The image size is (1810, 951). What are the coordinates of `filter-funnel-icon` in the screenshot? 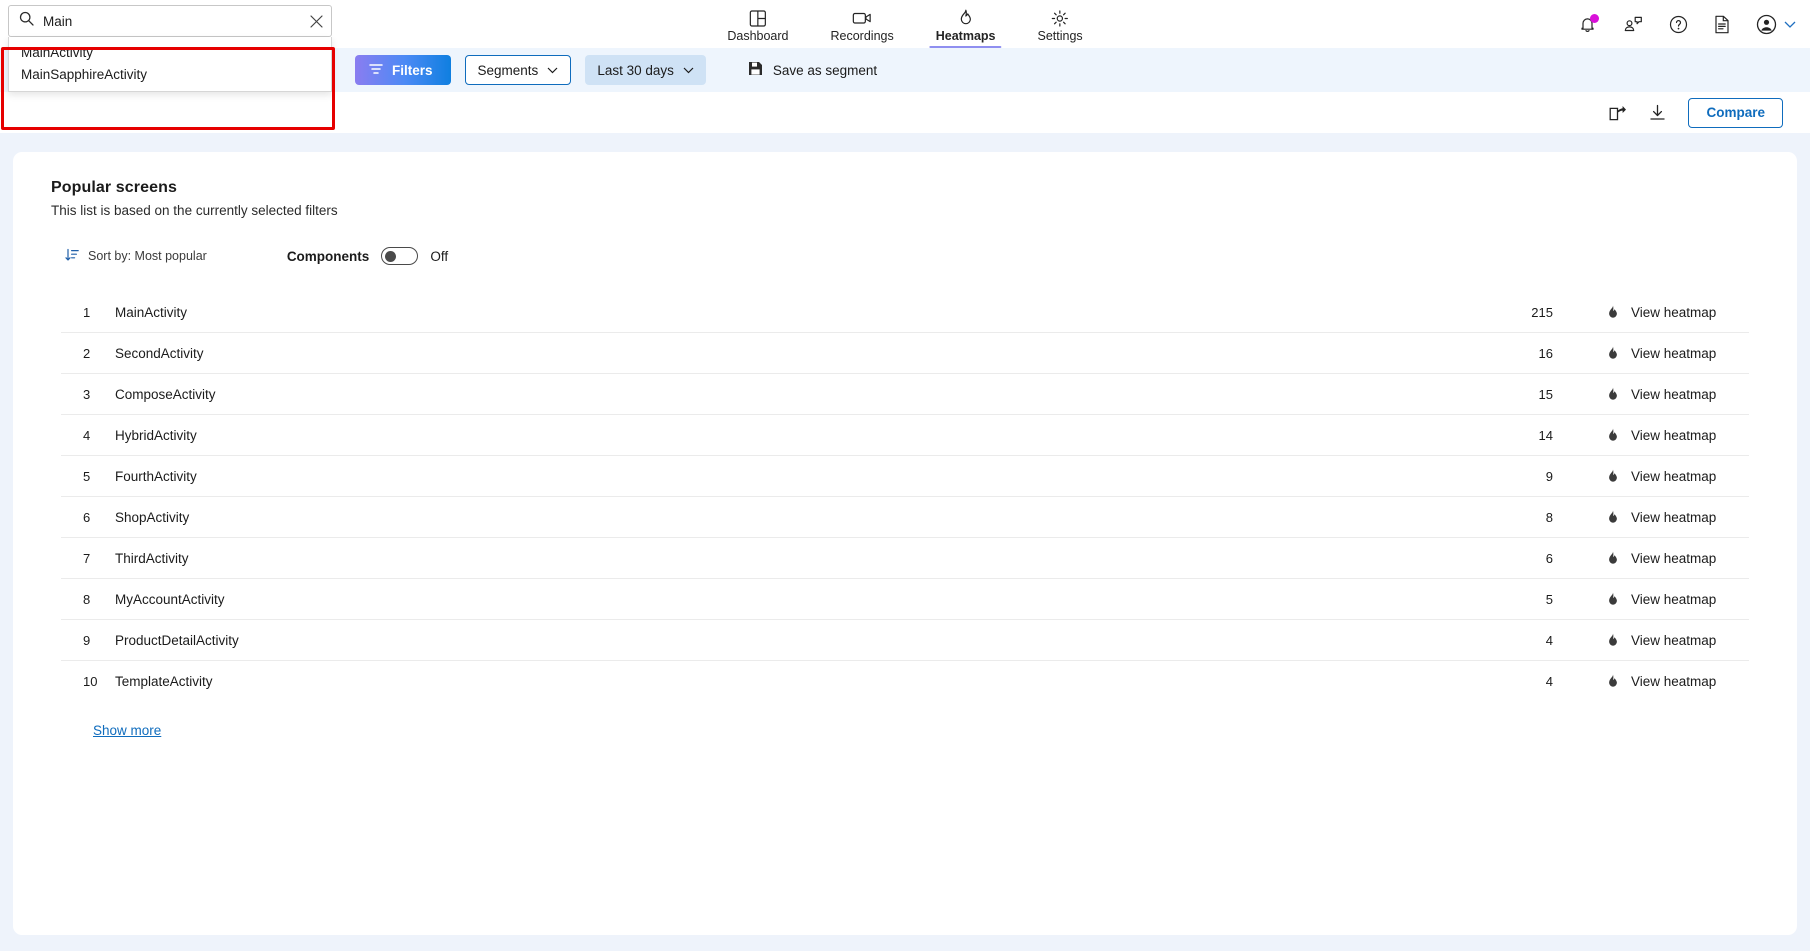 It's located at (376, 70).